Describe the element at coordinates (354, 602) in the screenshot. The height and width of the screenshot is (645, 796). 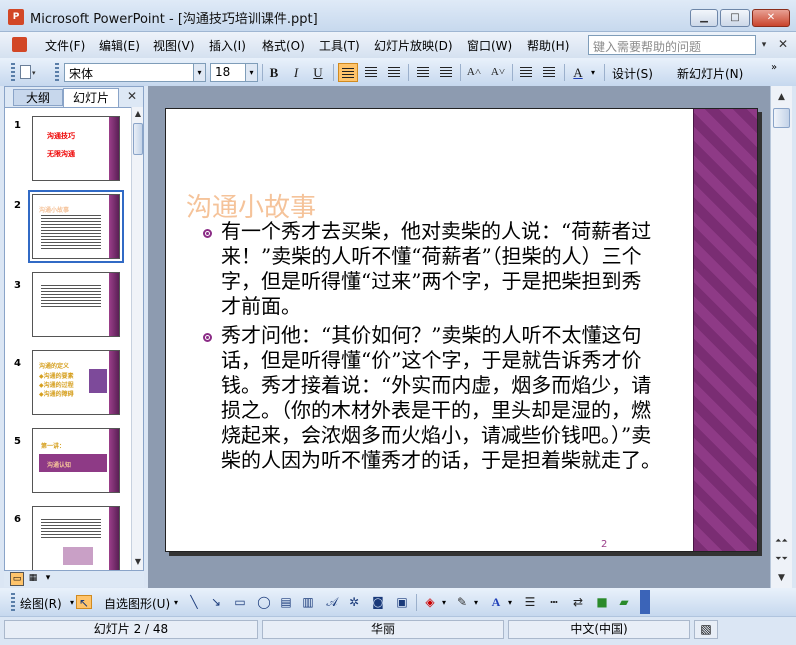
I see `diagram-icon: ✲` at that location.